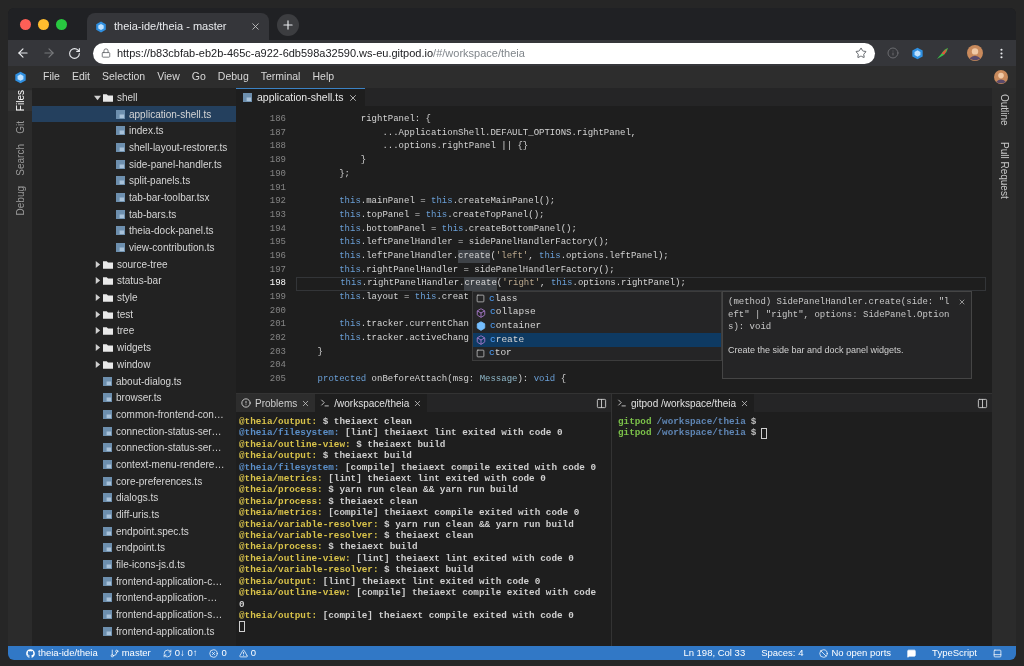  Describe the element at coordinates (134, 197) in the screenshot. I see `tree-item: tab-bar-toolbar.tsx` at that location.